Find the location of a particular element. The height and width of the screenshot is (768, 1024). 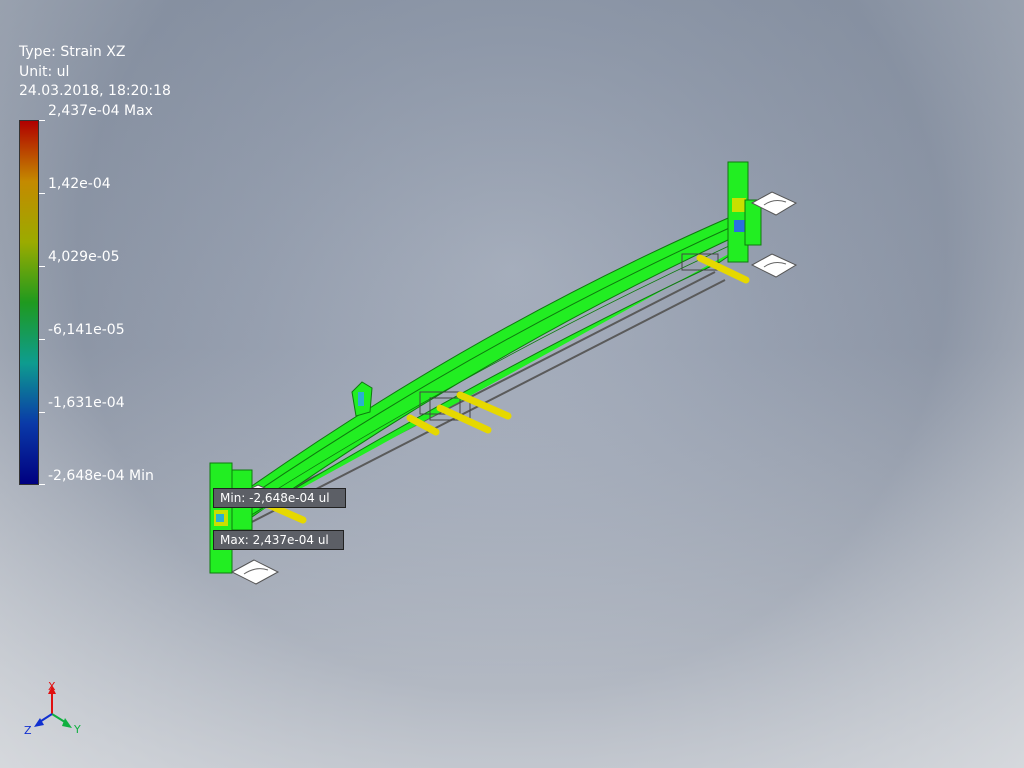

max-probe-label: Max: 2,437e-04 ul is located at coordinates (278, 540).